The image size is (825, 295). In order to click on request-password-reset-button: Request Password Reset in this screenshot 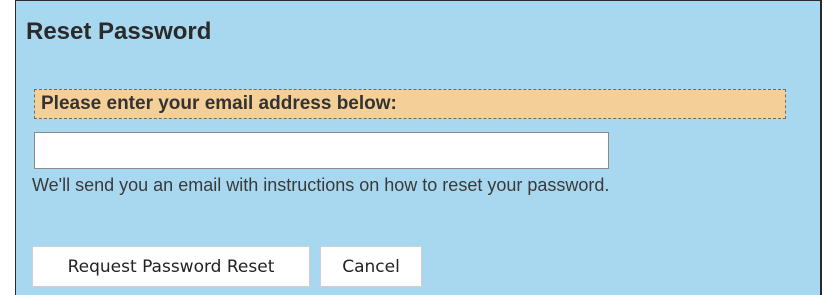, I will do `click(171, 266)`.